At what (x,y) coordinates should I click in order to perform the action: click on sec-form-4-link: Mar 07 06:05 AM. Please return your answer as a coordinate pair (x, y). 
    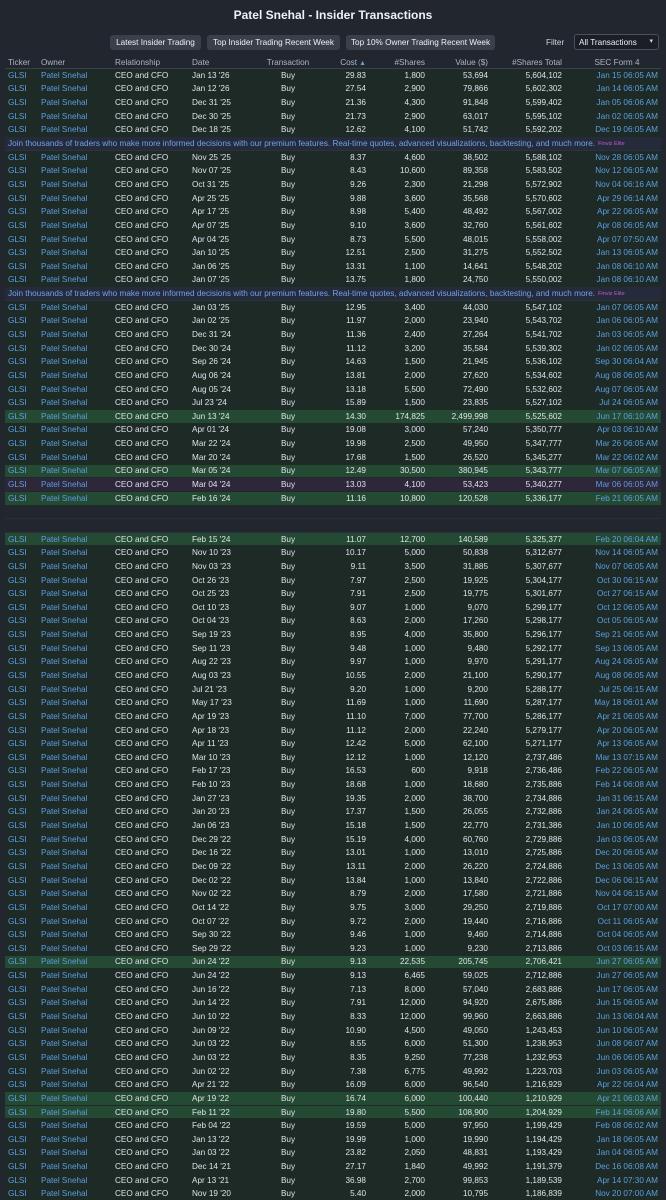
    Looking at the image, I should click on (611, 470).